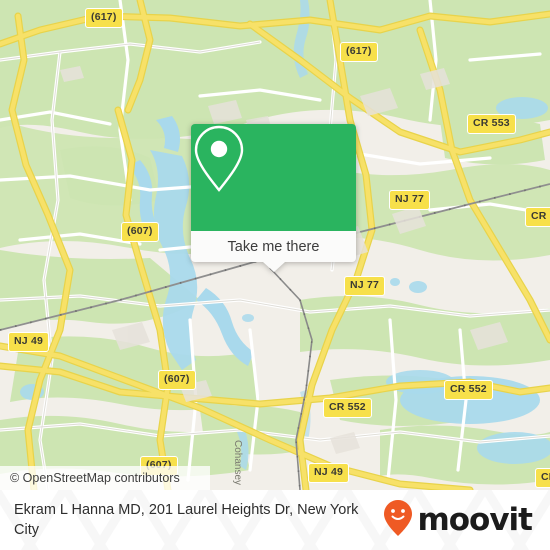  I want to click on moovit-pin-icon, so click(398, 520).